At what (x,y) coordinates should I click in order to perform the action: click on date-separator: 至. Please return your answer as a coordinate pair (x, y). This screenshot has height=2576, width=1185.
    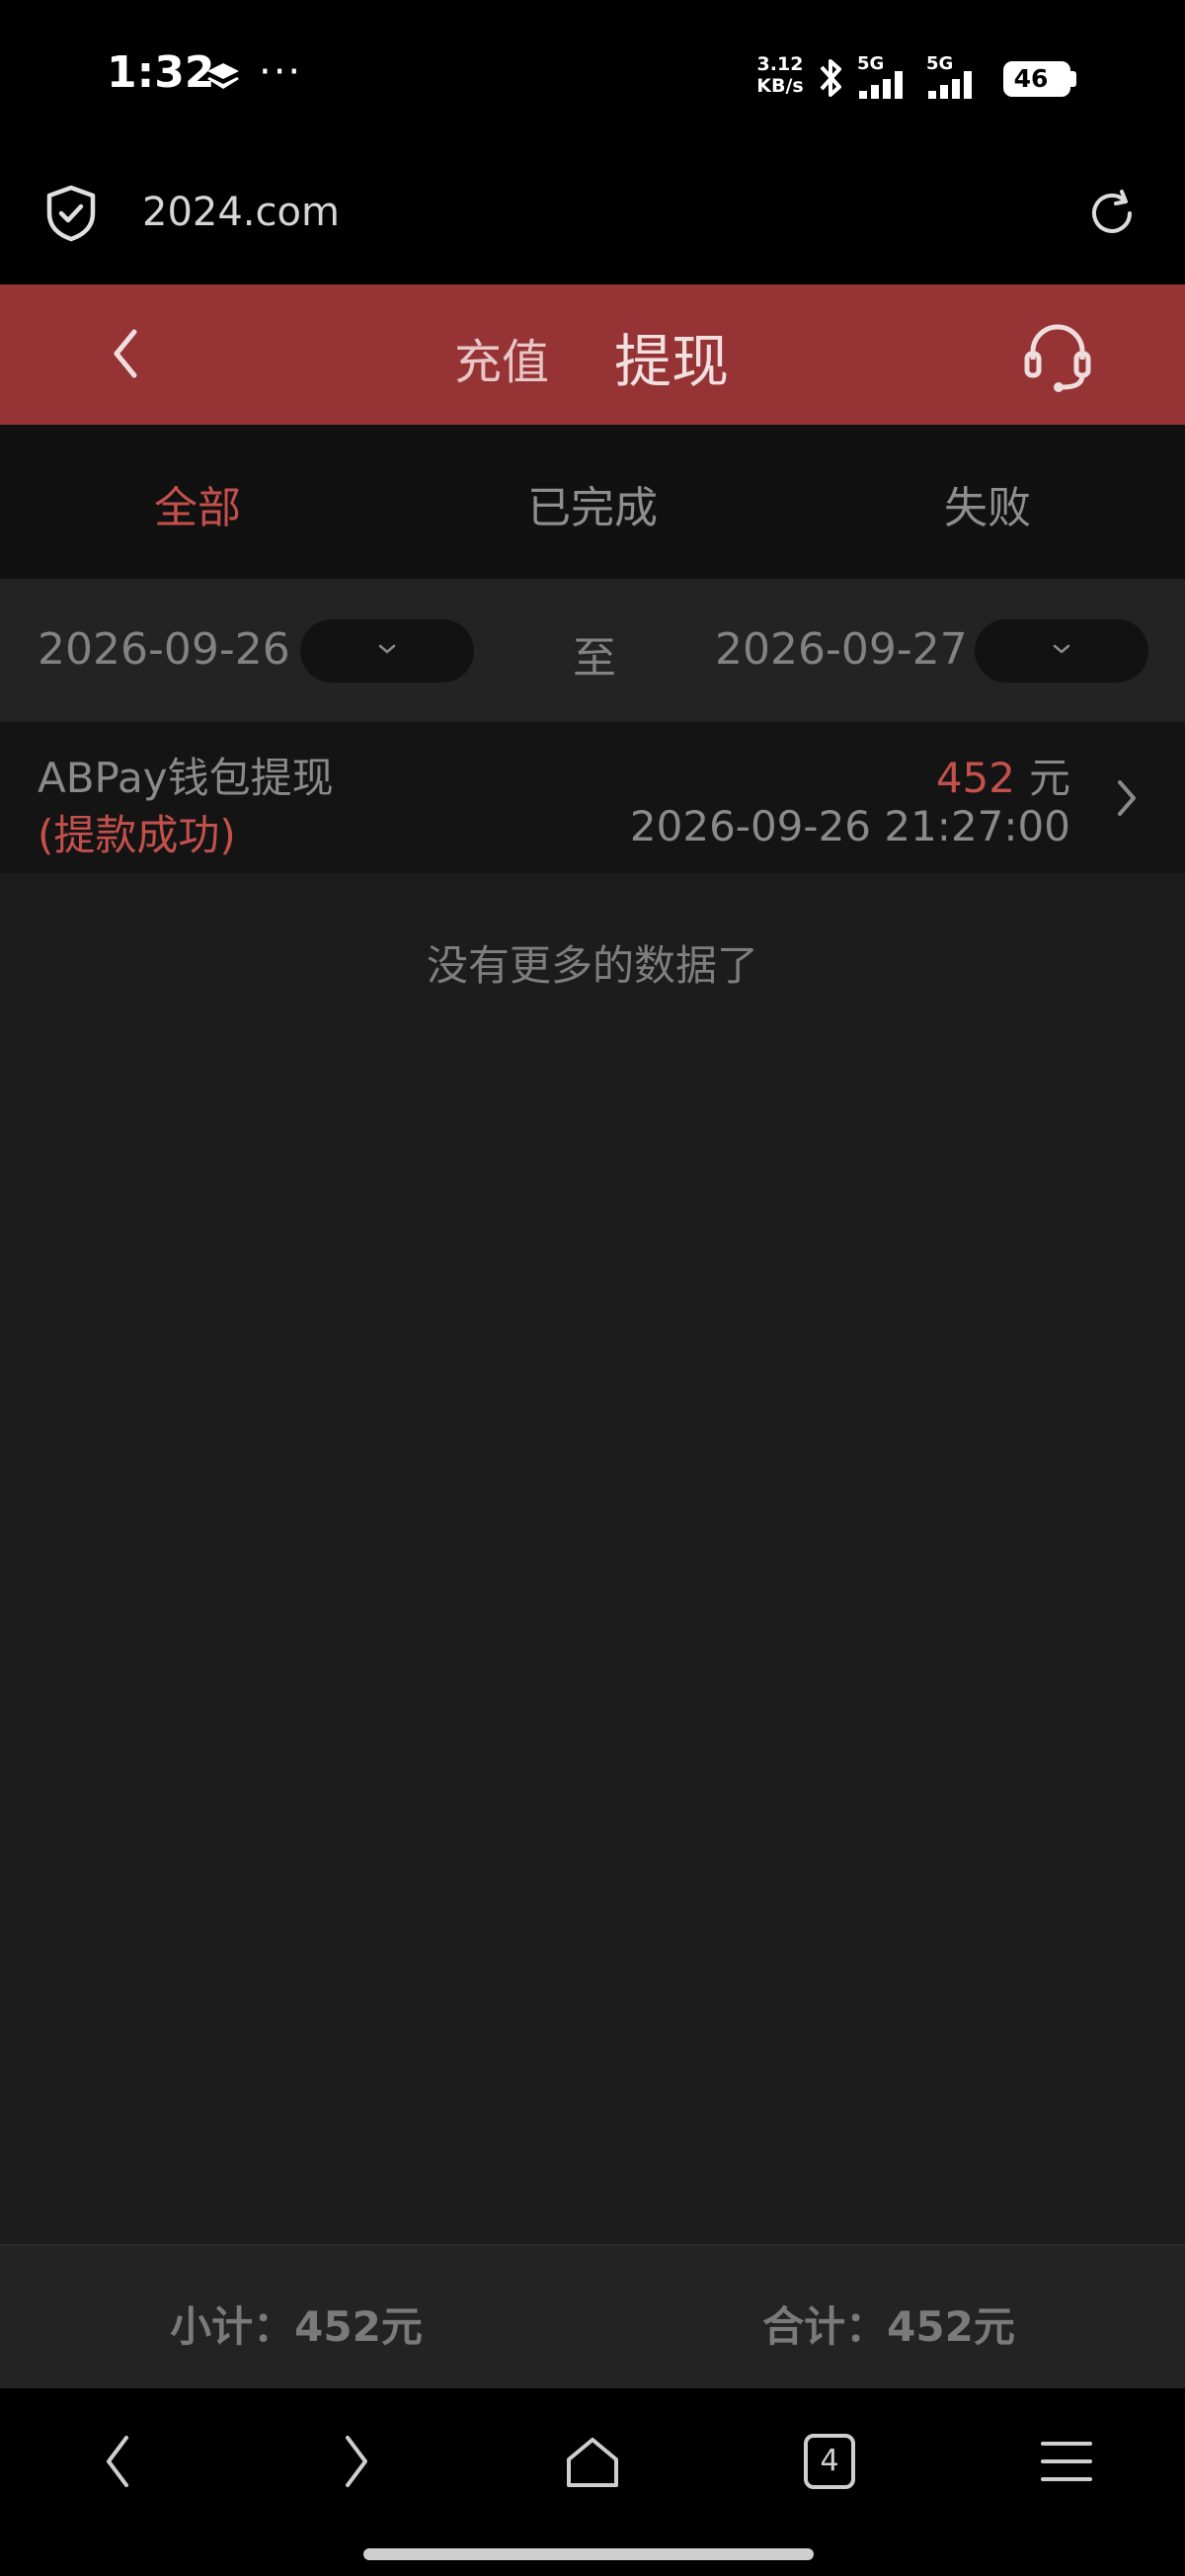
    Looking at the image, I should click on (595, 658).